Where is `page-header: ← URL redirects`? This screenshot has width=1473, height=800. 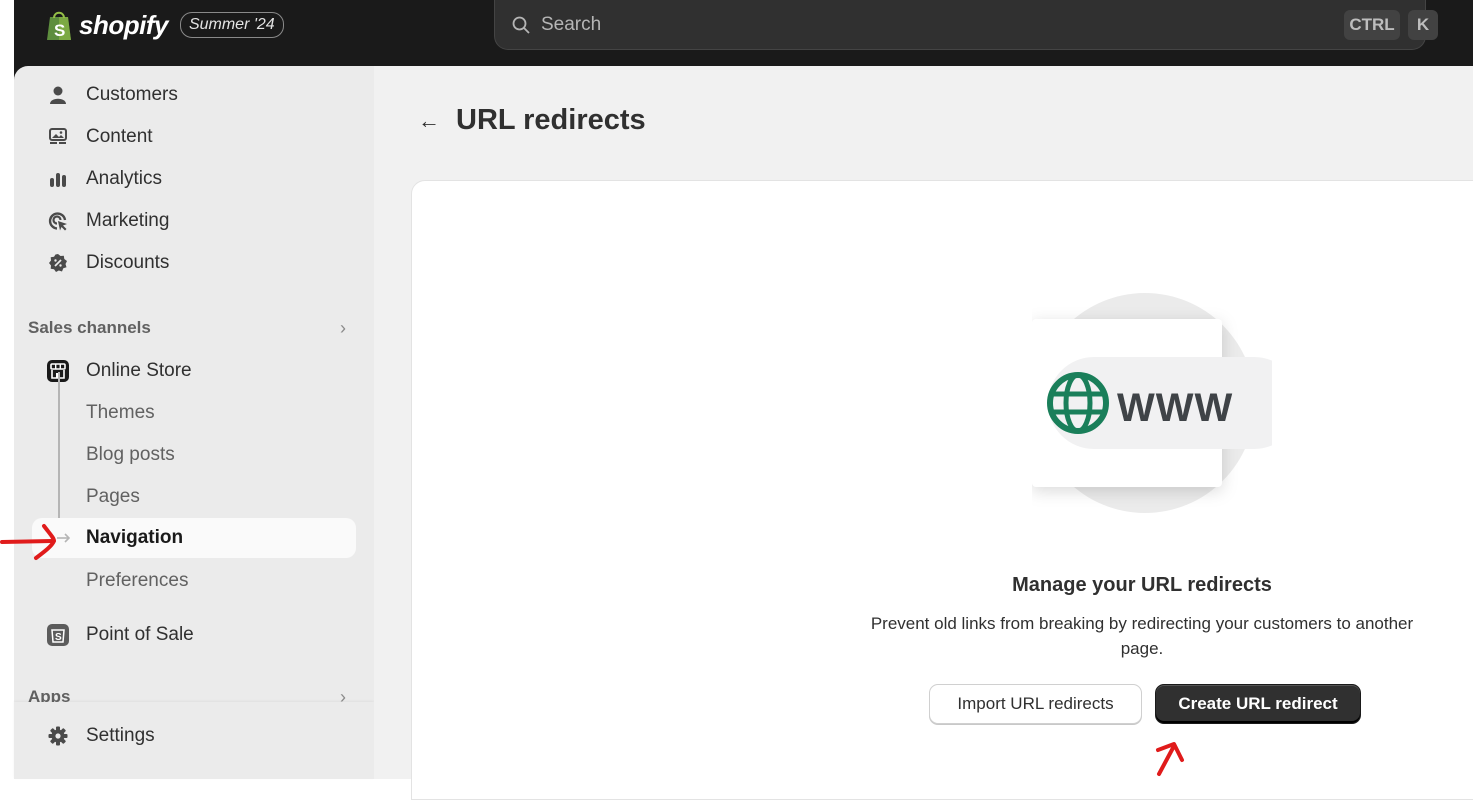 page-header: ← URL redirects is located at coordinates (532, 120).